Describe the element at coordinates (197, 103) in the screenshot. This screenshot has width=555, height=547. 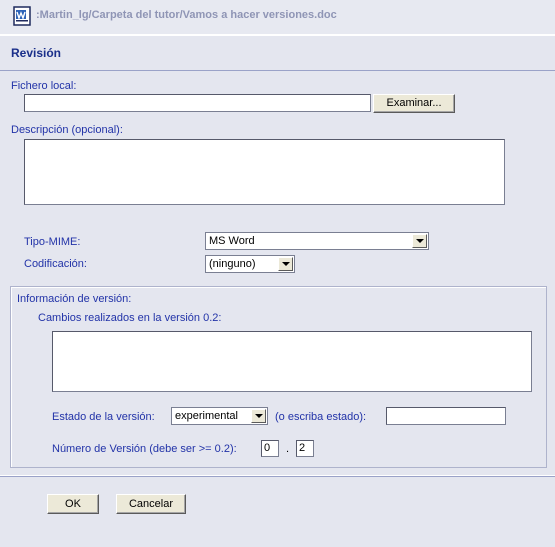
I see `local-file-input` at that location.